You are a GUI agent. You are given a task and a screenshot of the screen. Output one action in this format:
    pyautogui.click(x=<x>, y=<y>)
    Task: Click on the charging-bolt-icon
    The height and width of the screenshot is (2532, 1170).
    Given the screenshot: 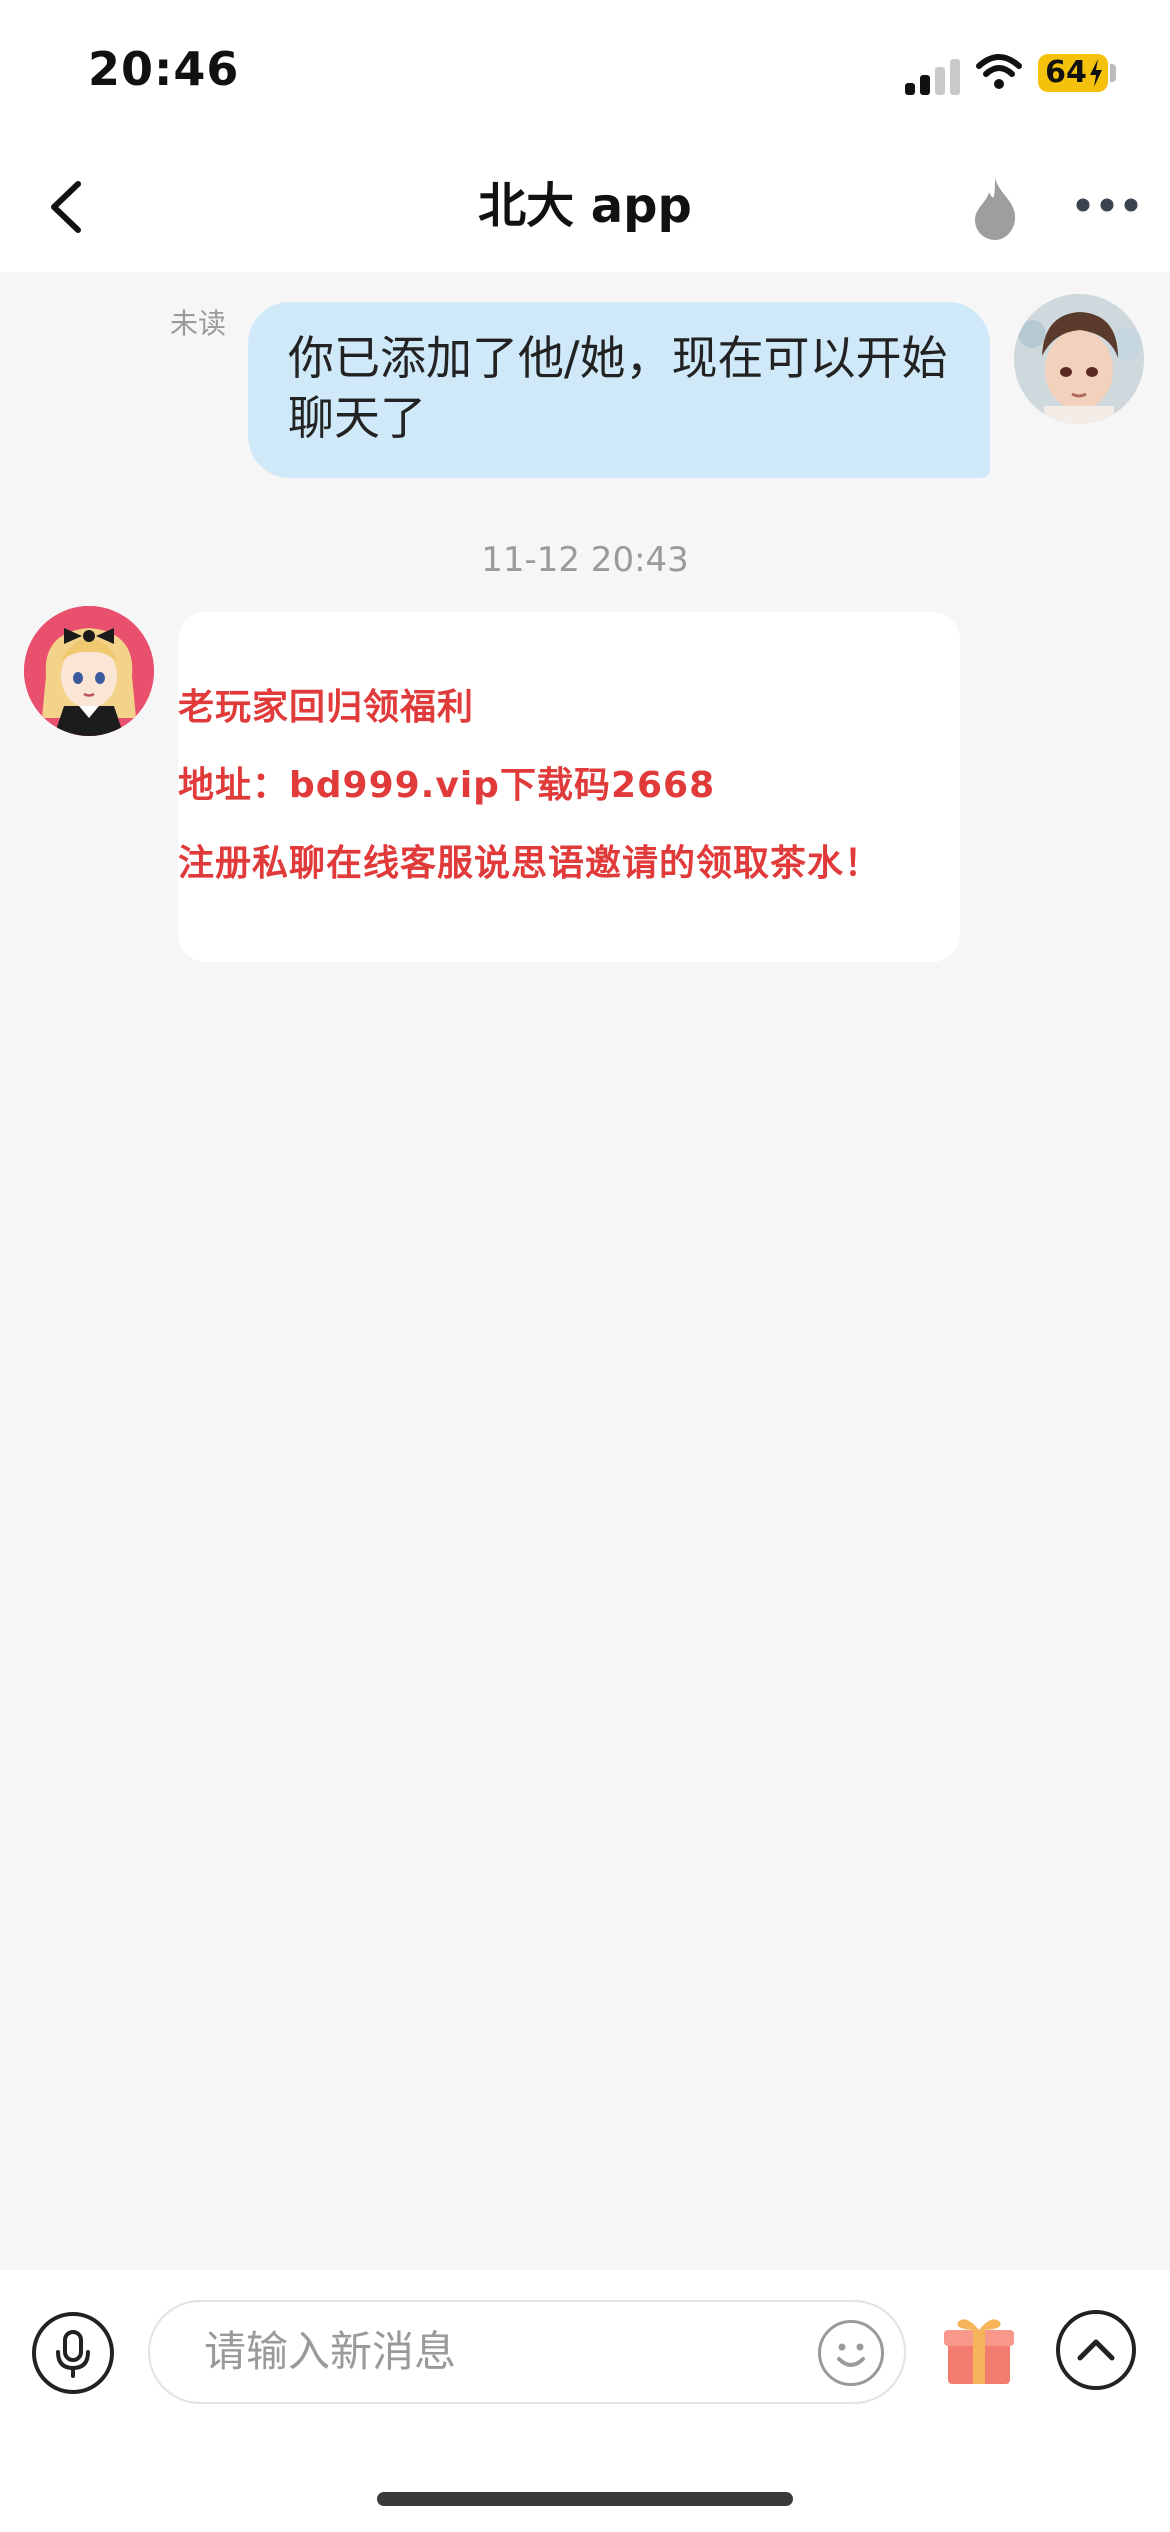 What is the action you would take?
    pyautogui.click(x=1096, y=73)
    